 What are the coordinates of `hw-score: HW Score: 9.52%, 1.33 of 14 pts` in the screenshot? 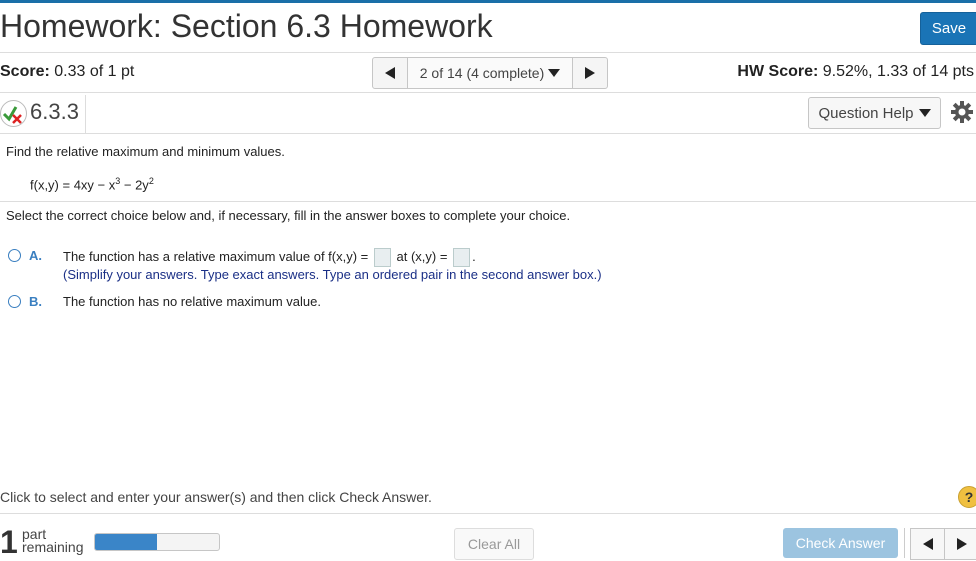 It's located at (855, 72).